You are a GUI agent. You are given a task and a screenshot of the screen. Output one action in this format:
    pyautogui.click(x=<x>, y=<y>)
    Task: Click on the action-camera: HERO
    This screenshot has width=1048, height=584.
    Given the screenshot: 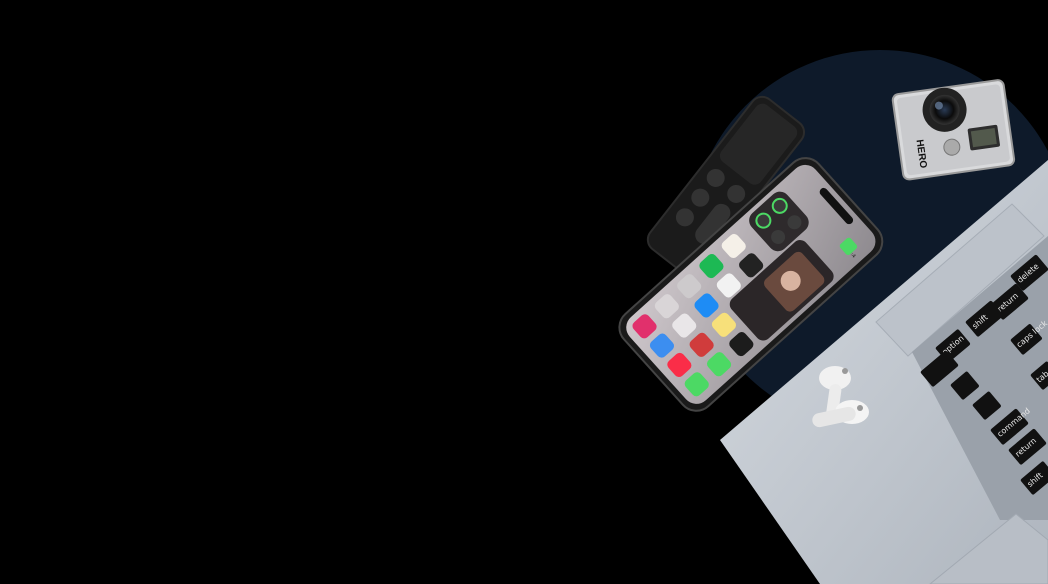 What is the action you would take?
    pyautogui.click(x=953, y=130)
    